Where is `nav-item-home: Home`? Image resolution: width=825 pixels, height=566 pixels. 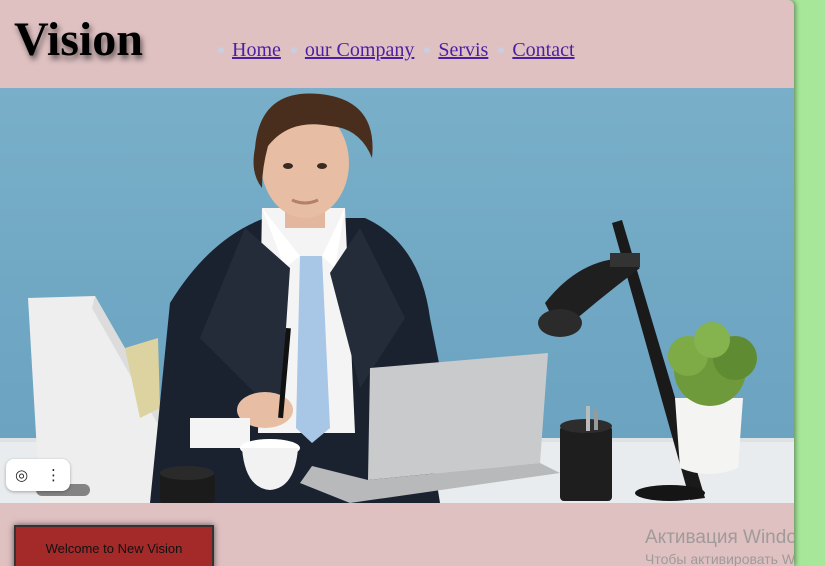
nav-item-home: Home is located at coordinates (254, 50).